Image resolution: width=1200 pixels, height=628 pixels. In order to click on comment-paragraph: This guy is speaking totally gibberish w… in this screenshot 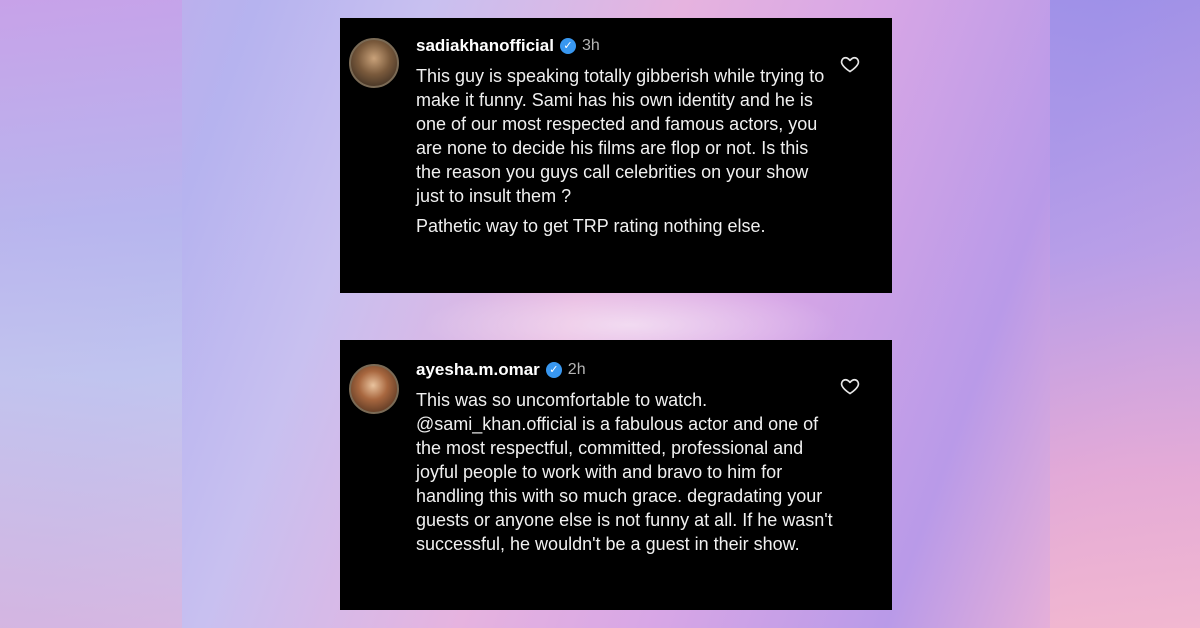, I will do `click(620, 136)`.